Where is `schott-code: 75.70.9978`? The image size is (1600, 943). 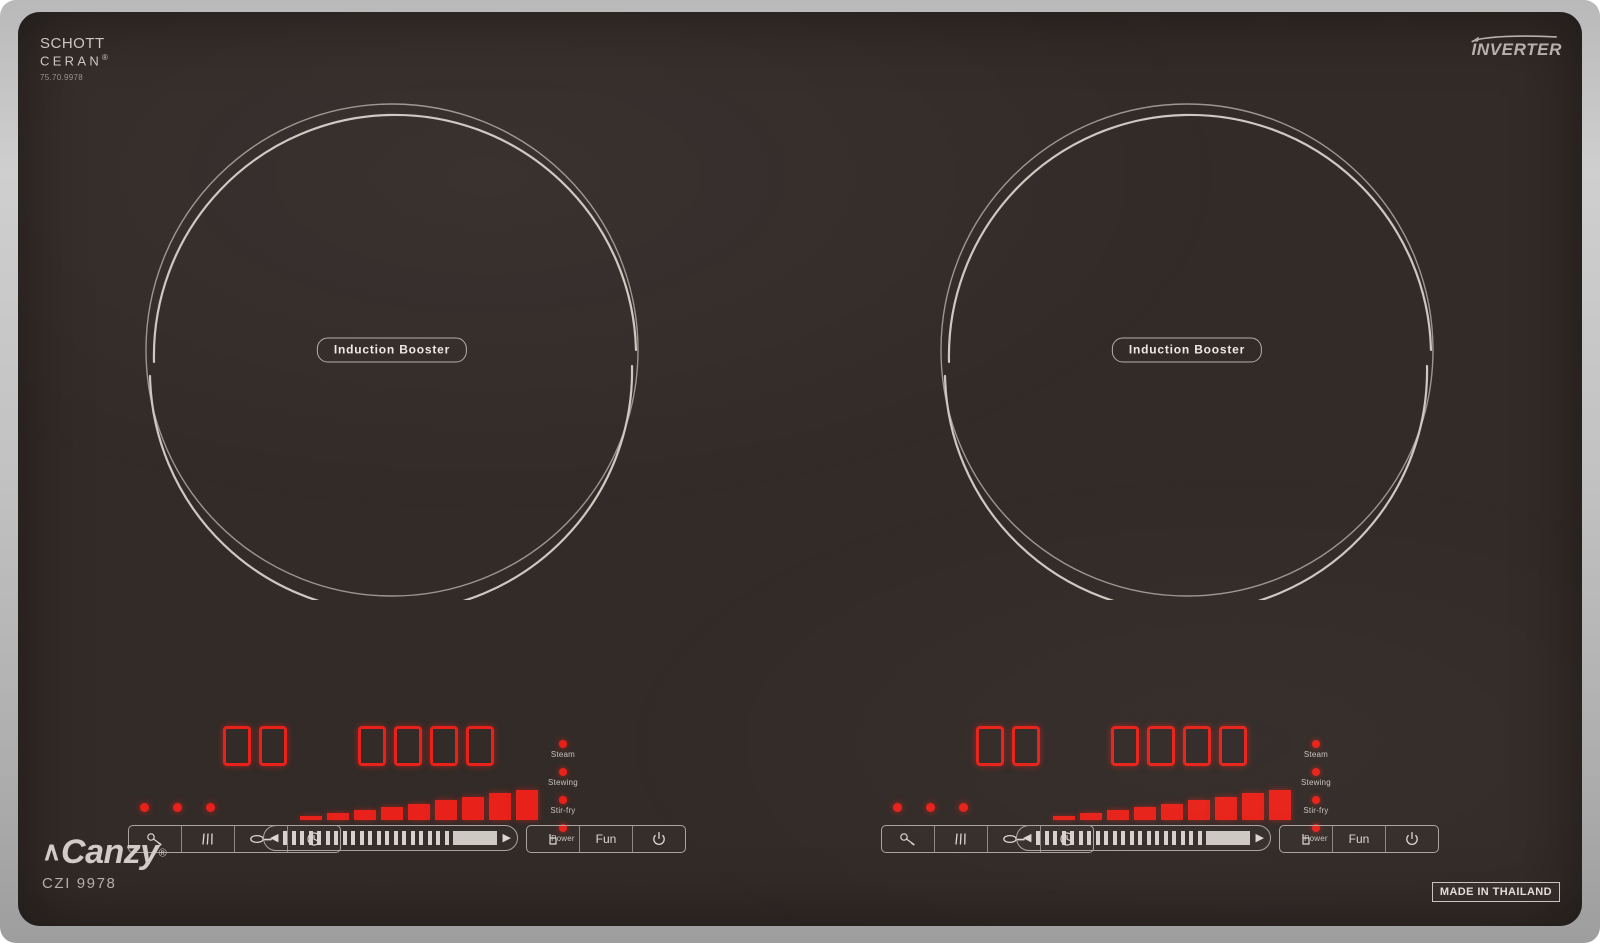
schott-code: 75.70.9978 is located at coordinates (62, 78).